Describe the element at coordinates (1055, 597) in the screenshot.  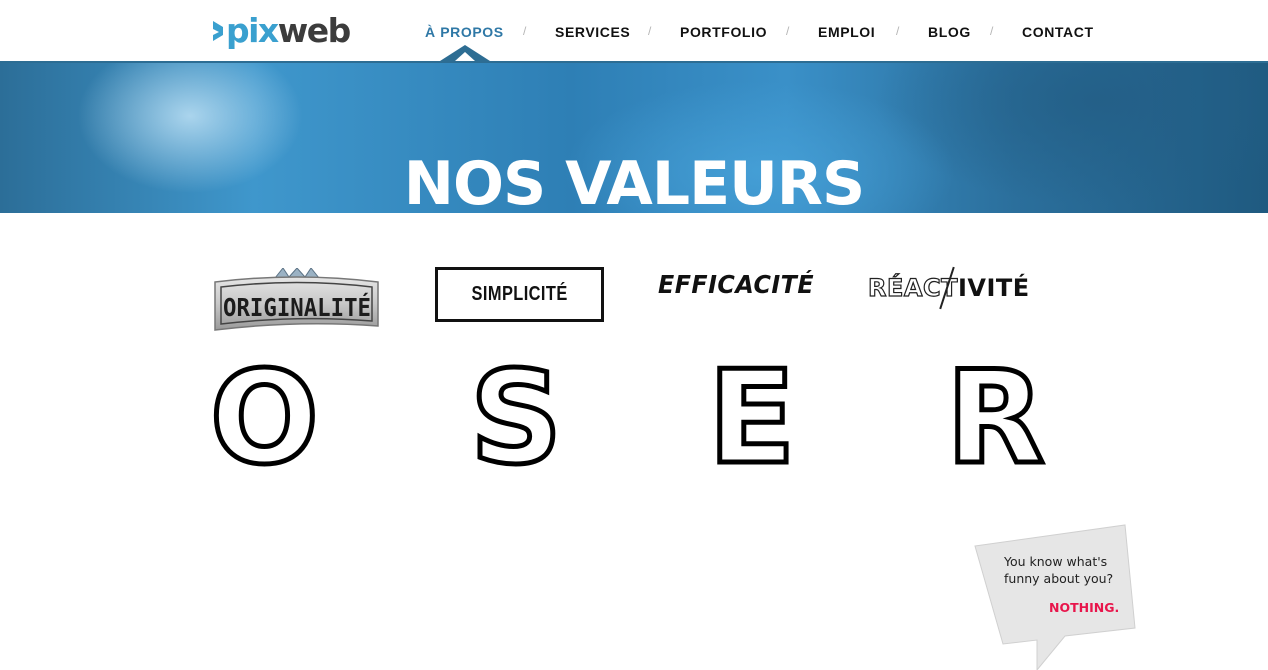
I see `speech-bubble-shape-icon` at that location.